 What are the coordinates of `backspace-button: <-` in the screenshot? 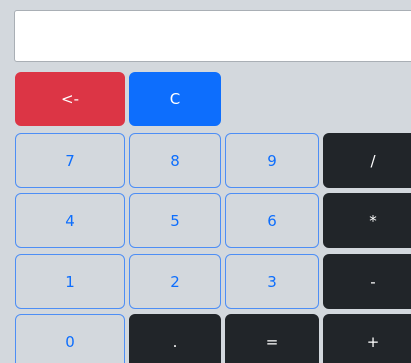 It's located at (70, 99).